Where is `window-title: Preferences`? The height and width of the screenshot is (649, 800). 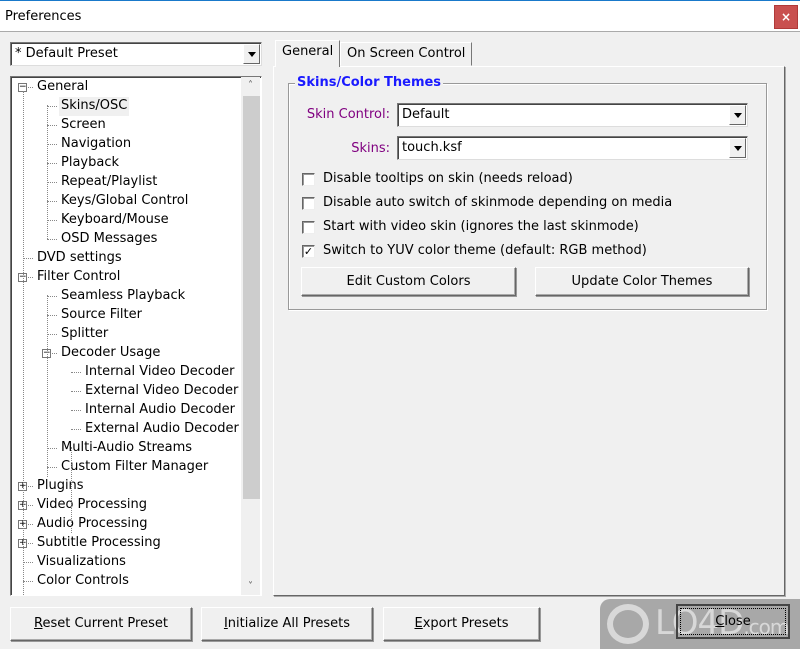
window-title: Preferences is located at coordinates (43, 16).